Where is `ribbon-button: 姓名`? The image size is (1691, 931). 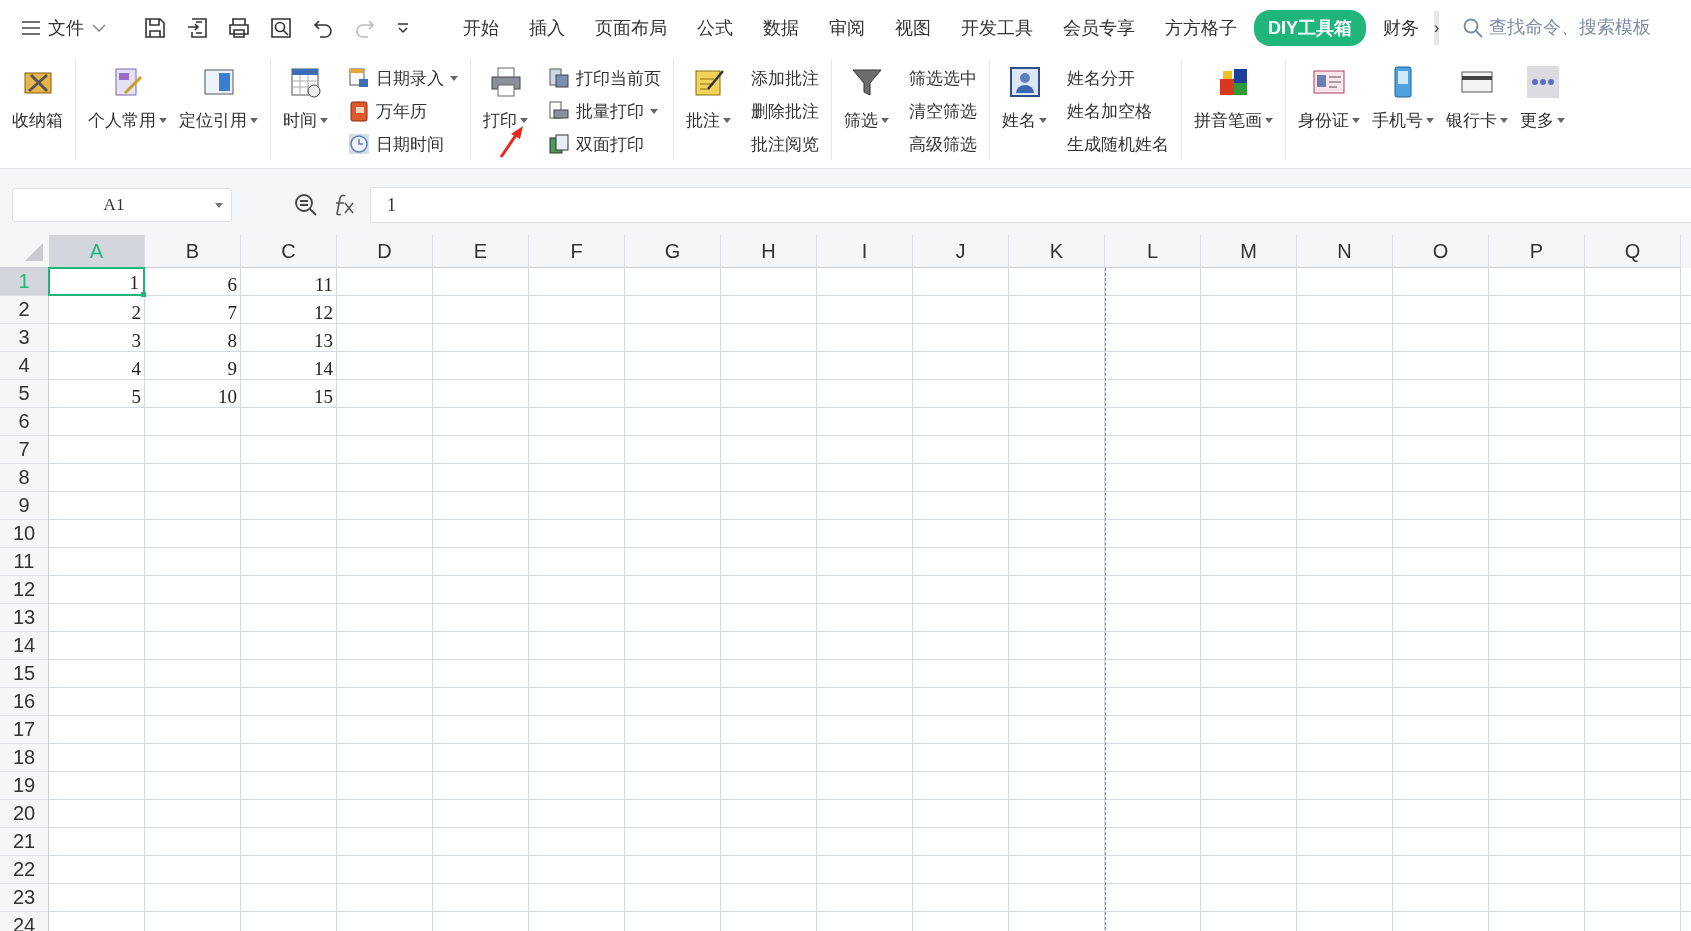 ribbon-button: 姓名 is located at coordinates (1024, 98).